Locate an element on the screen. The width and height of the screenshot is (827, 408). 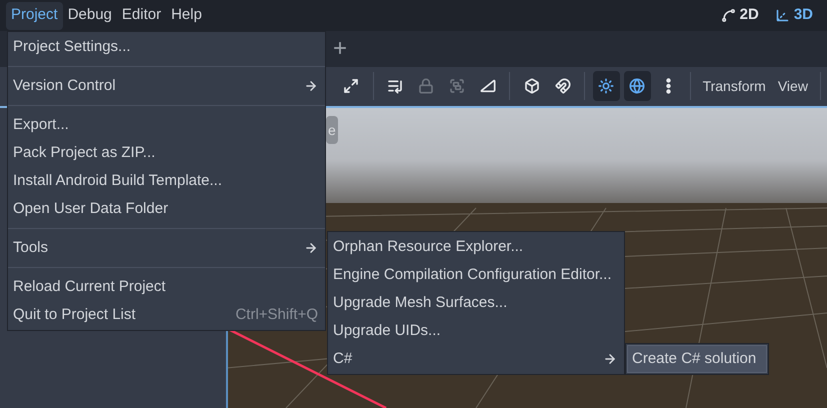
toolbar-menu-button: Transform is located at coordinates (734, 86).